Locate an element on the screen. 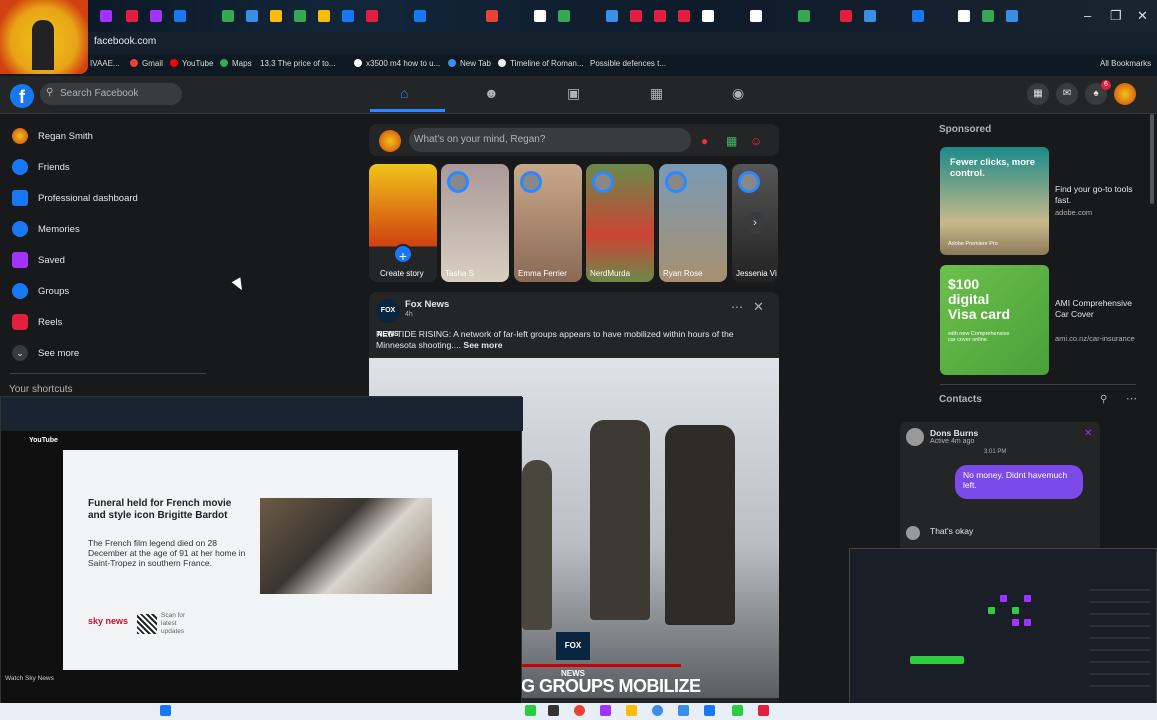 The image size is (1157, 720). composer-avatar is located at coordinates (390, 141).